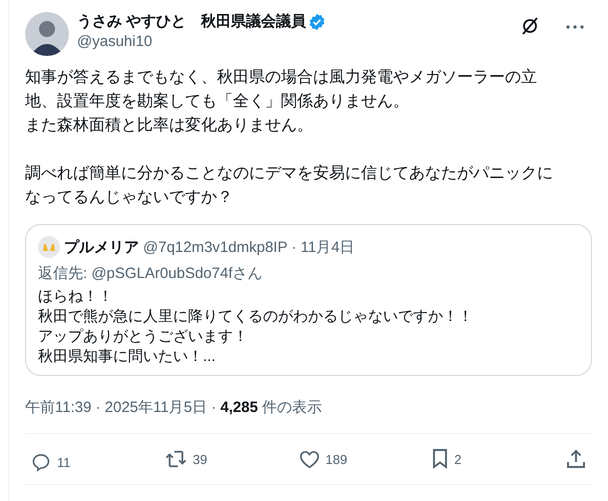 This screenshot has height=501, width=608. Describe the element at coordinates (323, 247) in the screenshot. I see `quoted-post-date: · 11月4日` at that location.